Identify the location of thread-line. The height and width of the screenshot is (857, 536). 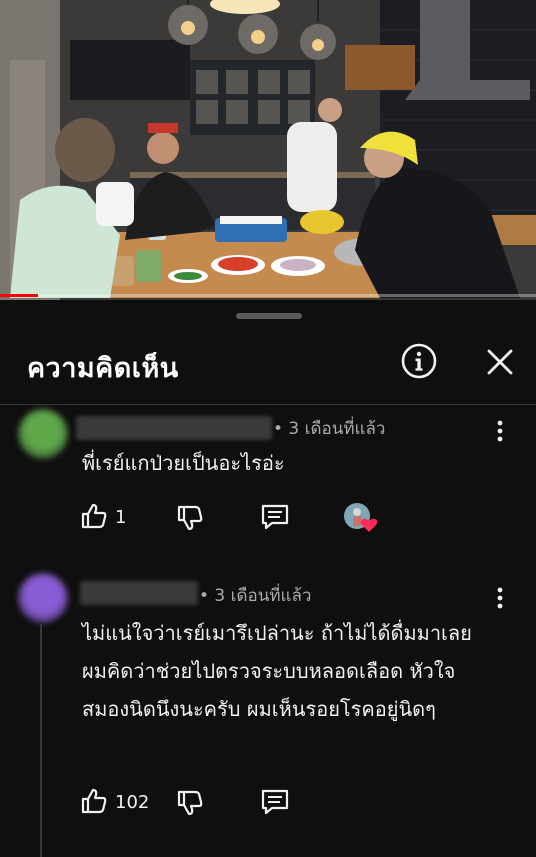
(41, 740).